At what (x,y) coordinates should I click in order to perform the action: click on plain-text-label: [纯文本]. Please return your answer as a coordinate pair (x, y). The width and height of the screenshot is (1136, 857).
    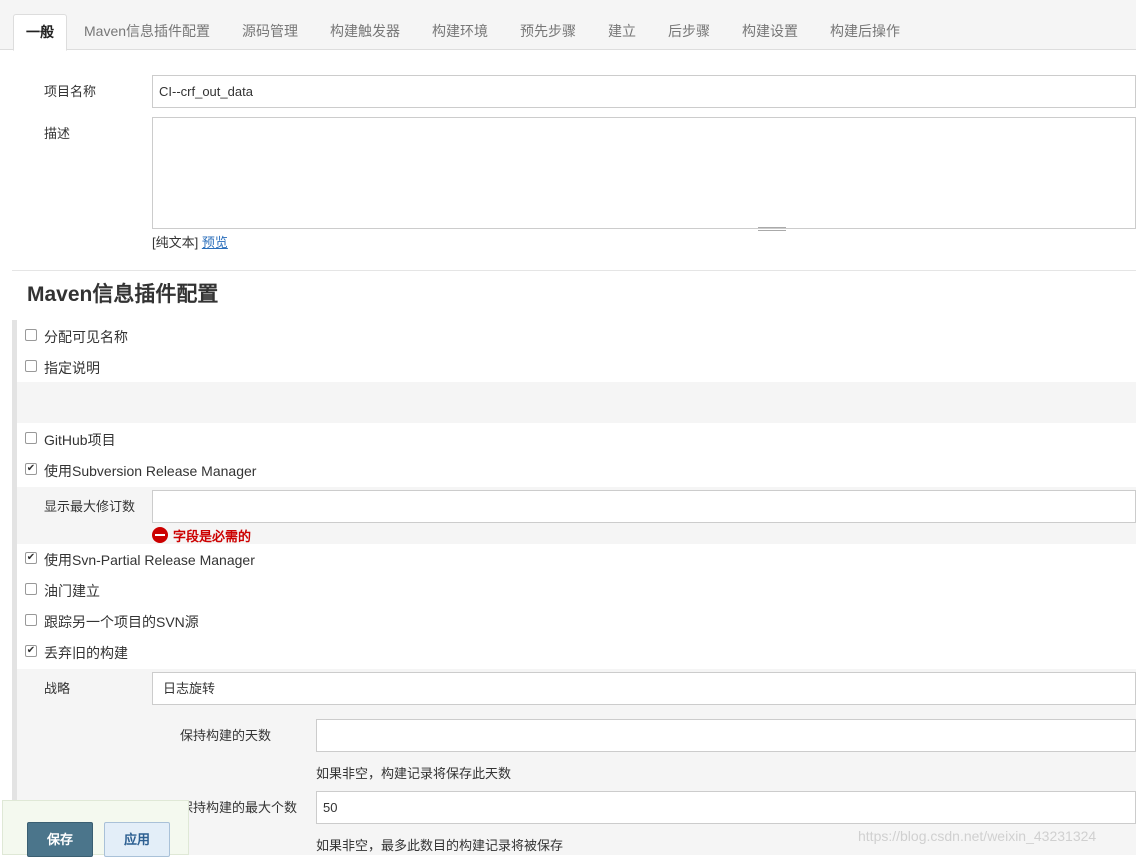
    Looking at the image, I should click on (175, 242).